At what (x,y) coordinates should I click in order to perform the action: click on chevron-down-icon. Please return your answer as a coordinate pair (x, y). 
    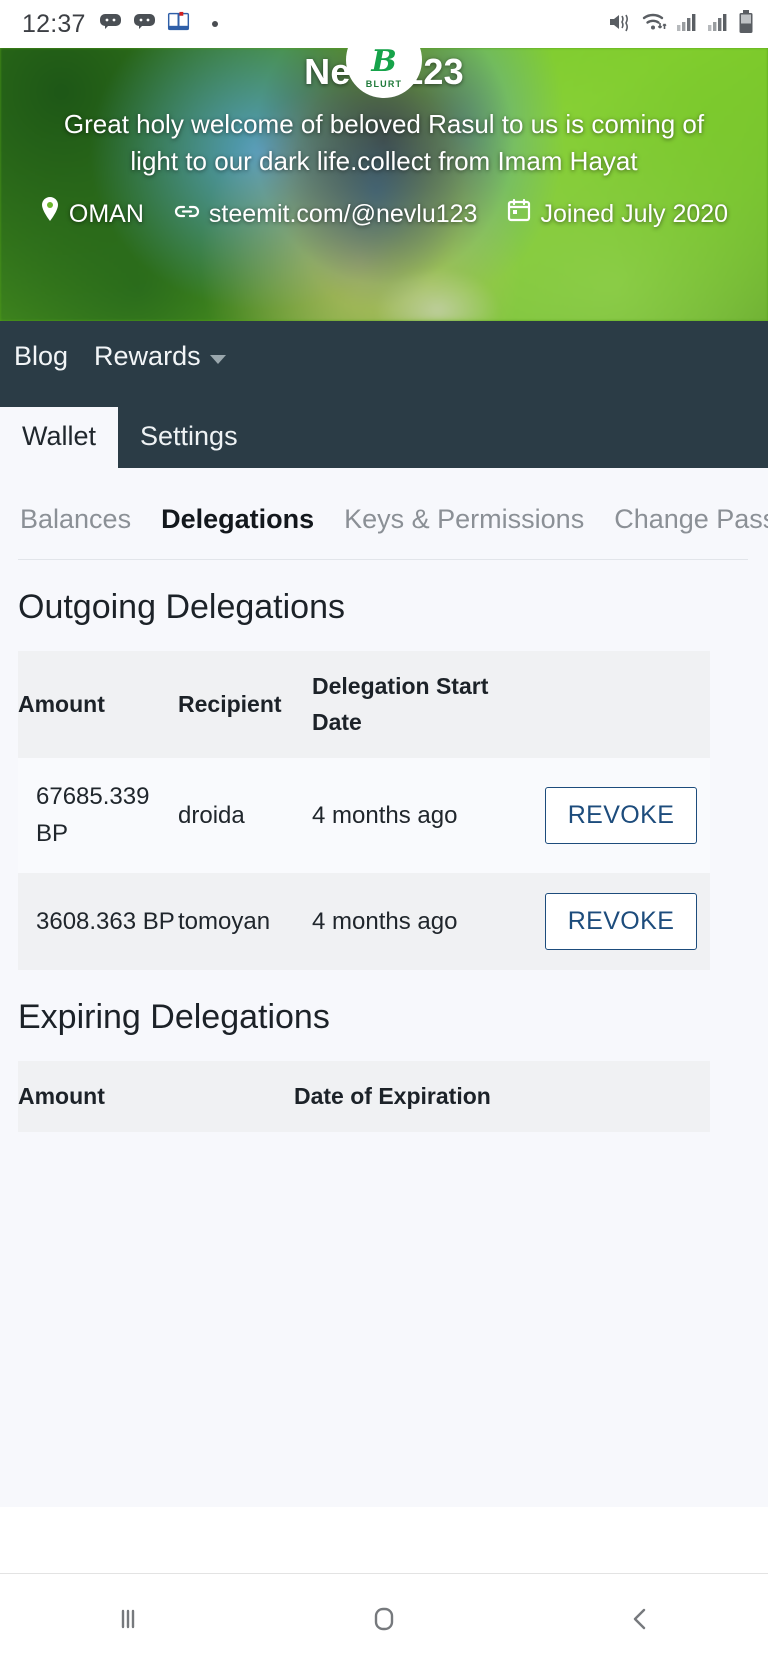
    Looking at the image, I should click on (217, 359).